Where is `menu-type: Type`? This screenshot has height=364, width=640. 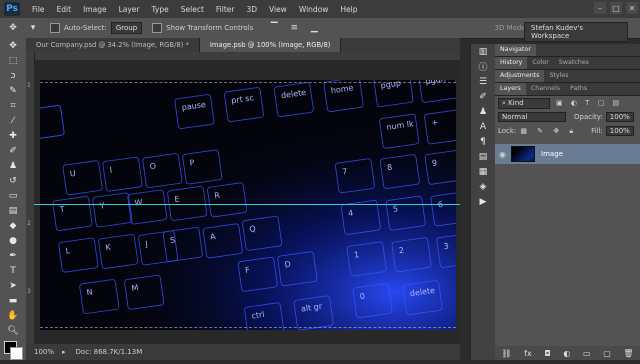
menu-type: Type is located at coordinates (160, 9).